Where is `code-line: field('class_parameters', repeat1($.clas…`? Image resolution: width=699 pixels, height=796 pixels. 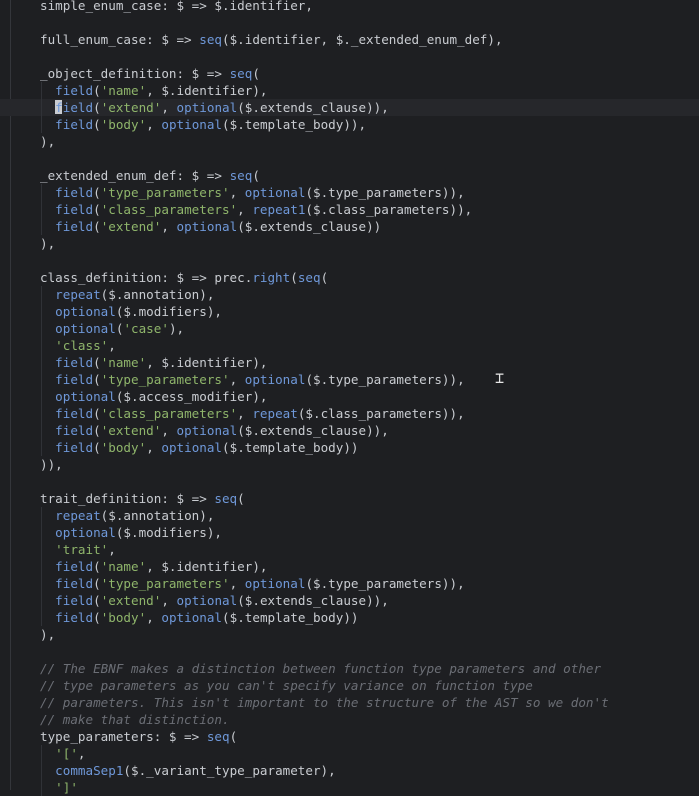
code-line: field('class_parameters', repeat1($.clas… is located at coordinates (349, 209).